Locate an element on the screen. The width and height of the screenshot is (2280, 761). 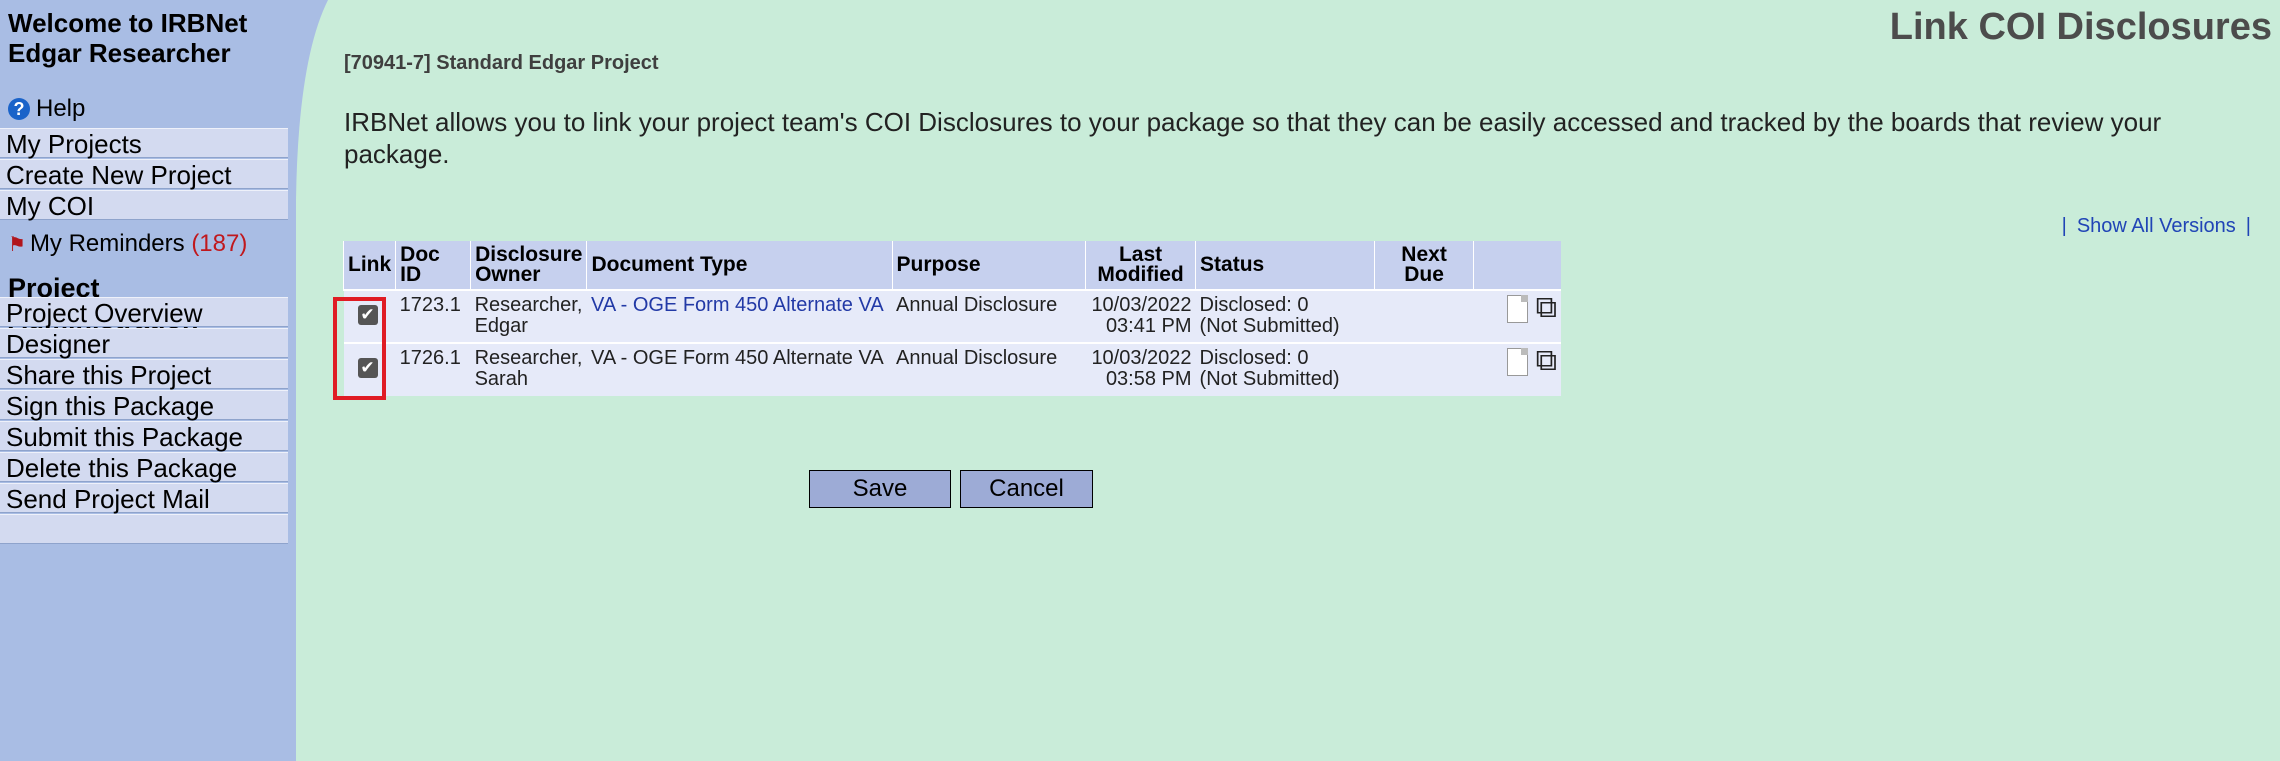
page-title: Link COI Disclosures is located at coordinates (2080, 27).